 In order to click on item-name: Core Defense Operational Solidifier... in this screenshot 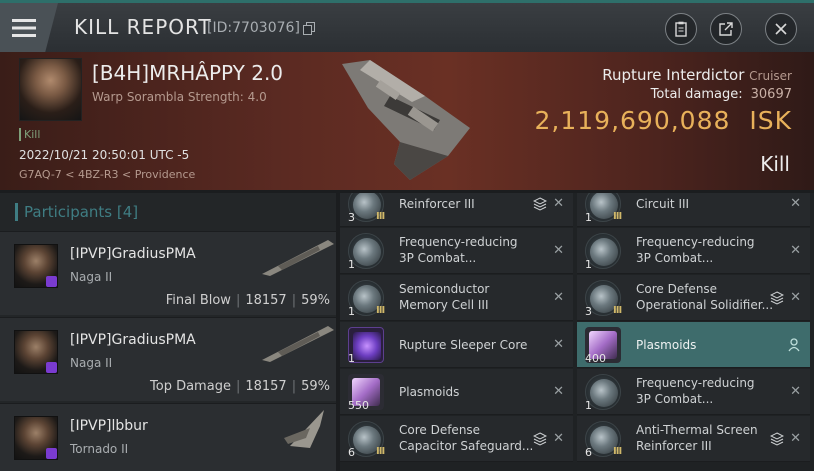, I will do `click(705, 297)`.